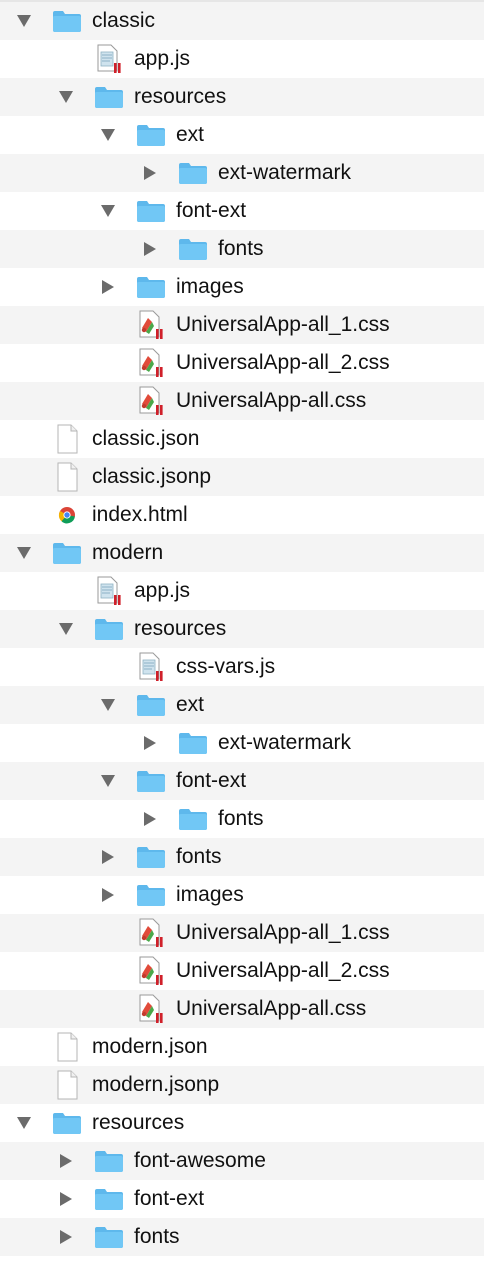 The image size is (484, 1268). Describe the element at coordinates (242, 515) in the screenshot. I see `tree-row-file: index.html` at that location.